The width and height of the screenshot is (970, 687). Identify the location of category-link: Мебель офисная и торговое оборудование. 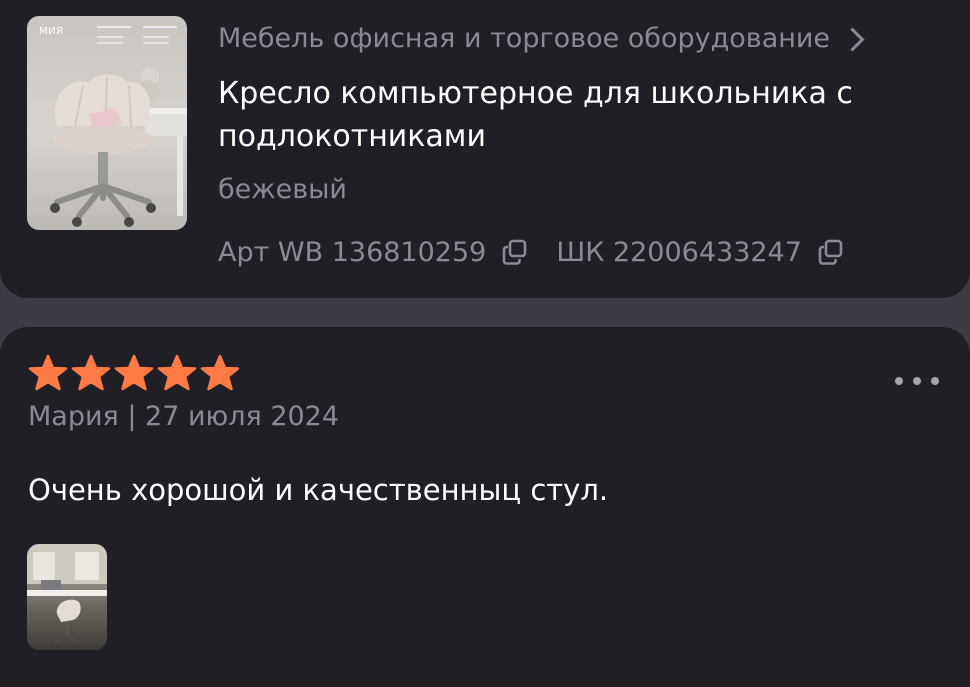
(541, 38).